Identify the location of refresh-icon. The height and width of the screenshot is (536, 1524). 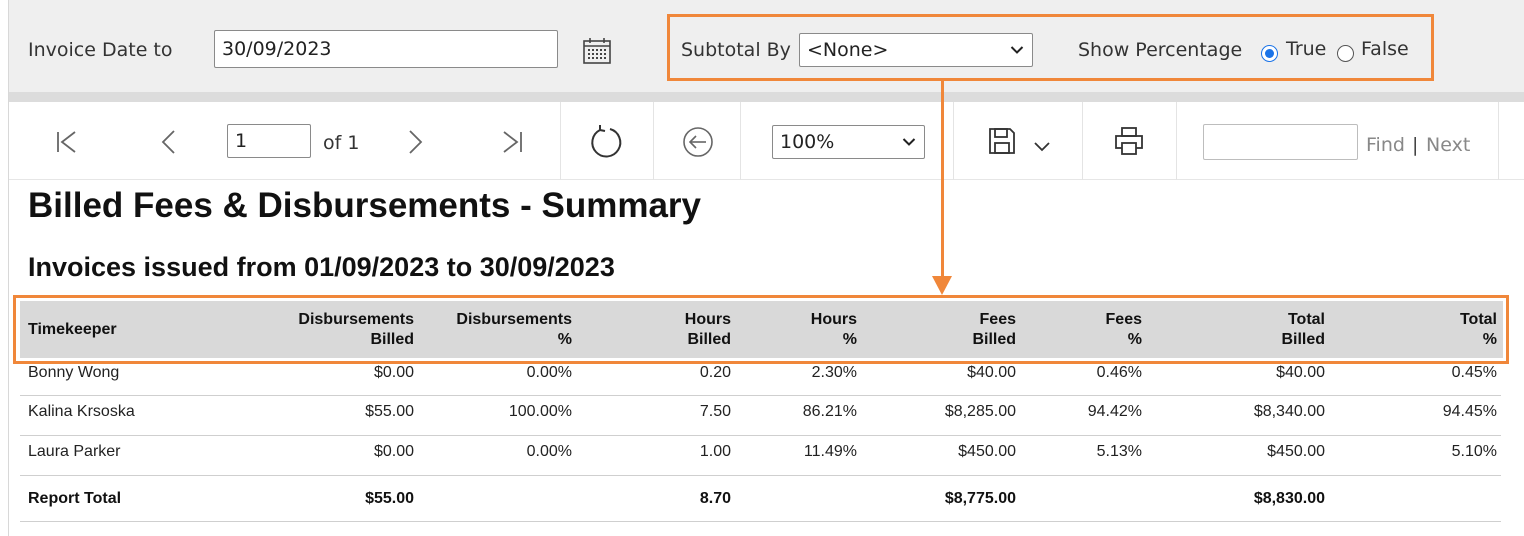
(606, 141).